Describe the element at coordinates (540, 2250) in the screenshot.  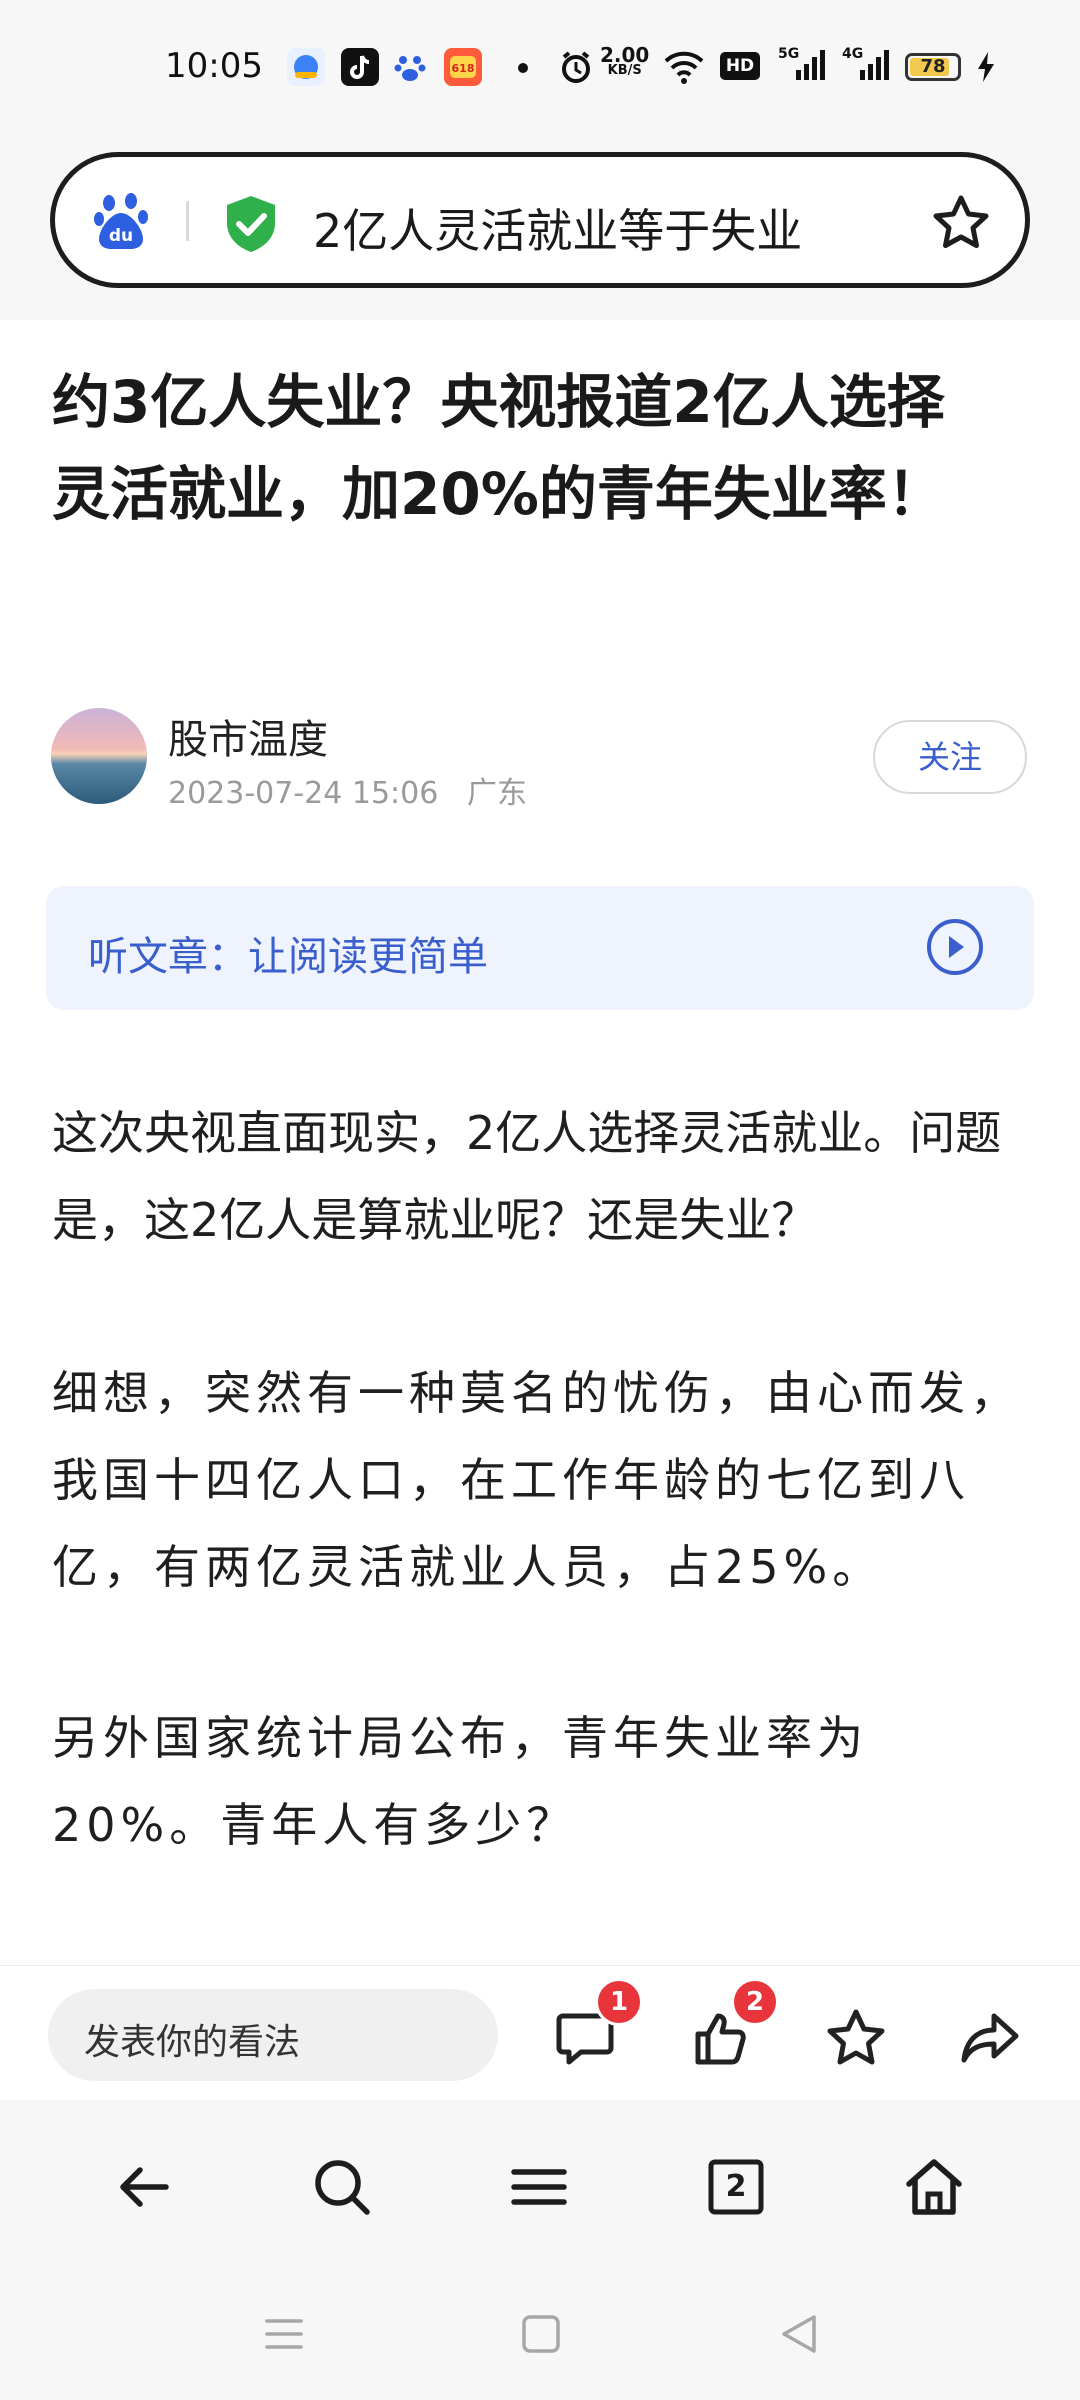
I see `browser-nav-bar: 2` at that location.